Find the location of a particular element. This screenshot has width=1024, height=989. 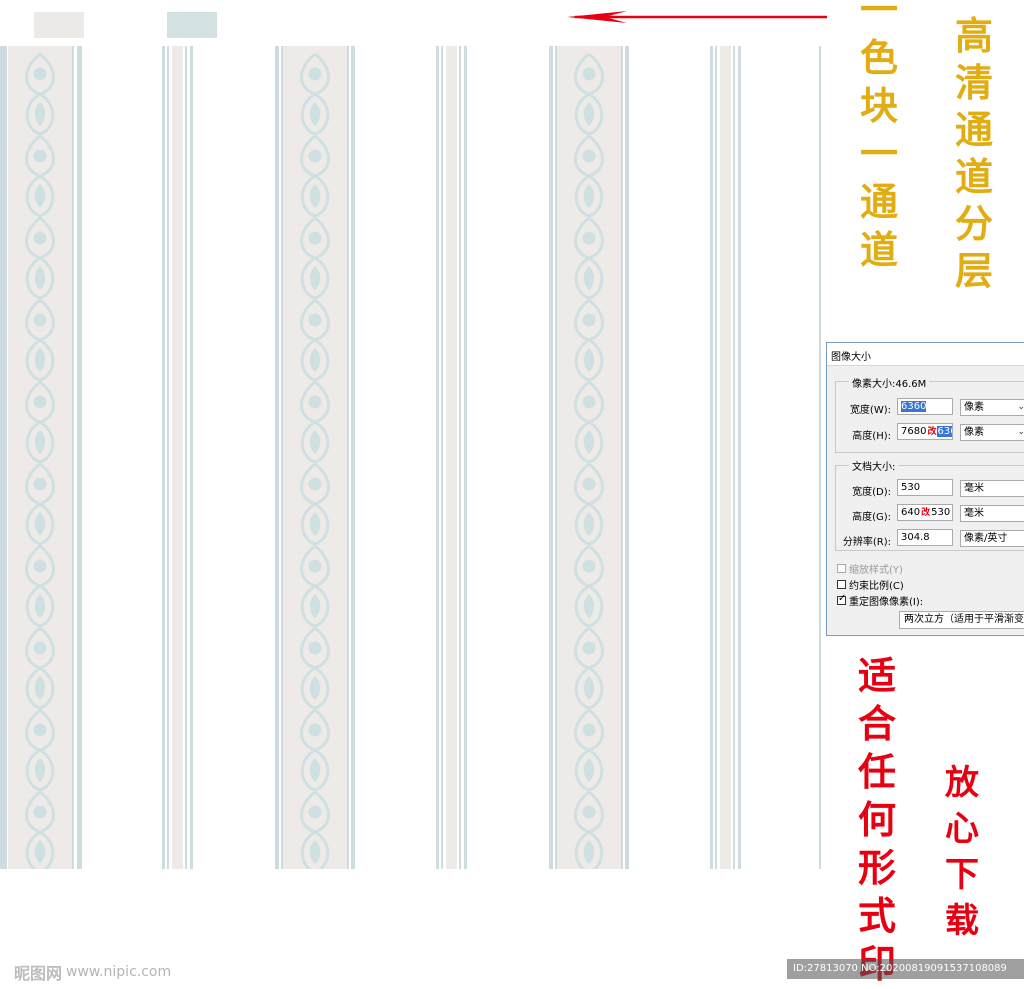

annotation-one-color-one-channel: 一色块一通道 is located at coordinates (879, 137).